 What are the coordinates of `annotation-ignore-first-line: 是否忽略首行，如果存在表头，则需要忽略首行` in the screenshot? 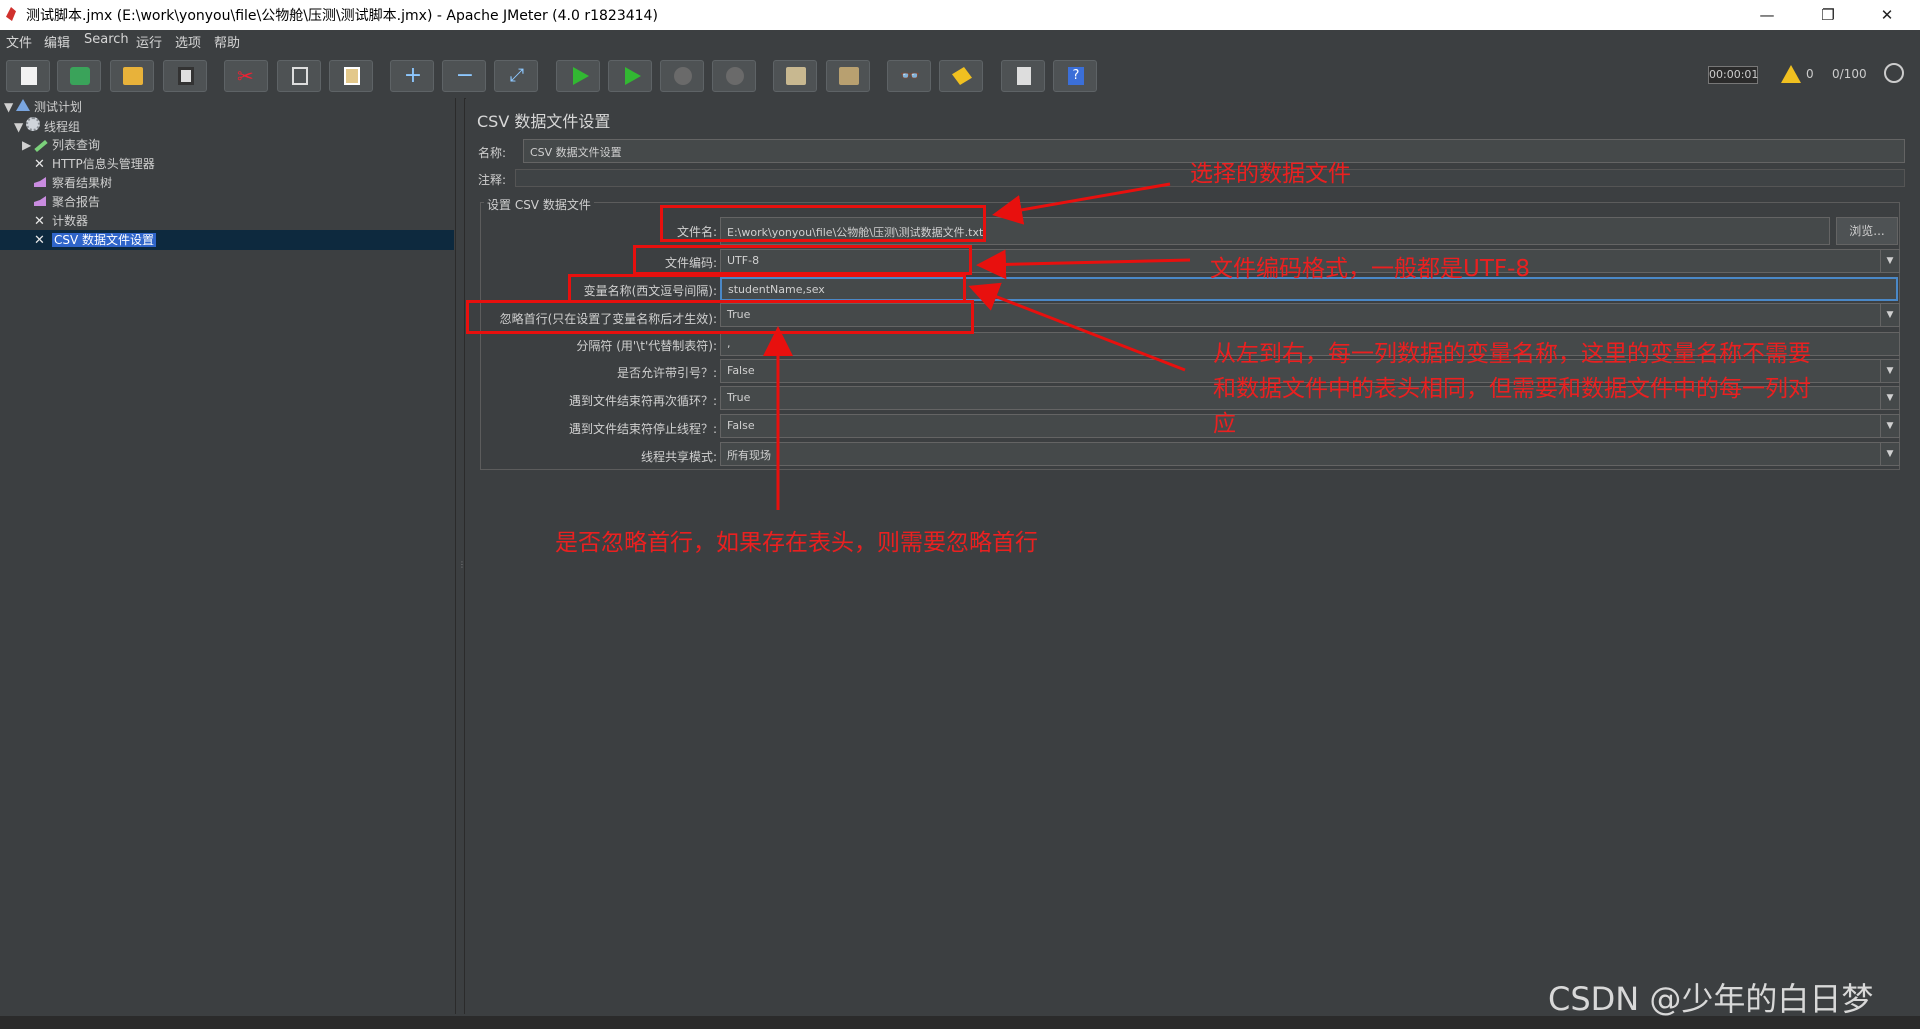 It's located at (796, 543).